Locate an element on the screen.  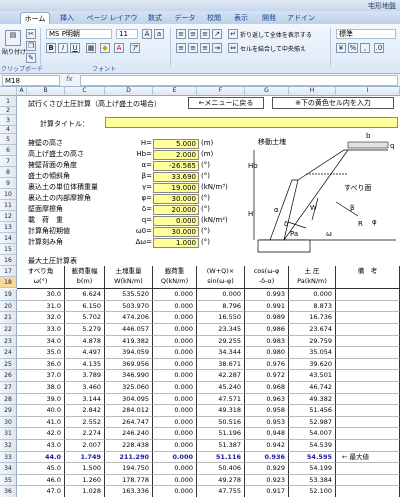
italic-icon: I is located at coordinates (63, 48).